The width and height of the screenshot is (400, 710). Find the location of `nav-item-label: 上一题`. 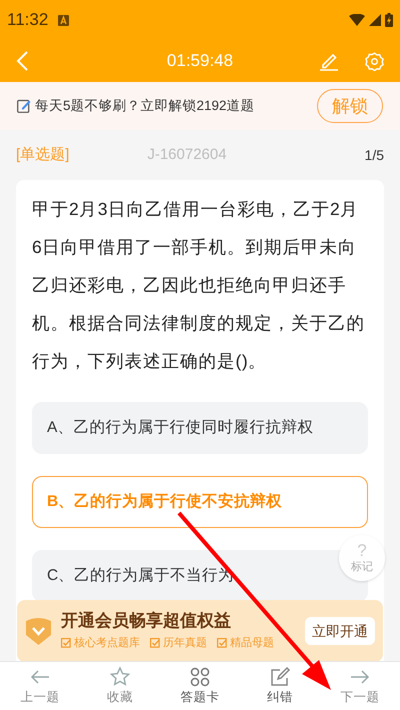

nav-item-label: 上一题 is located at coordinates (40, 697).